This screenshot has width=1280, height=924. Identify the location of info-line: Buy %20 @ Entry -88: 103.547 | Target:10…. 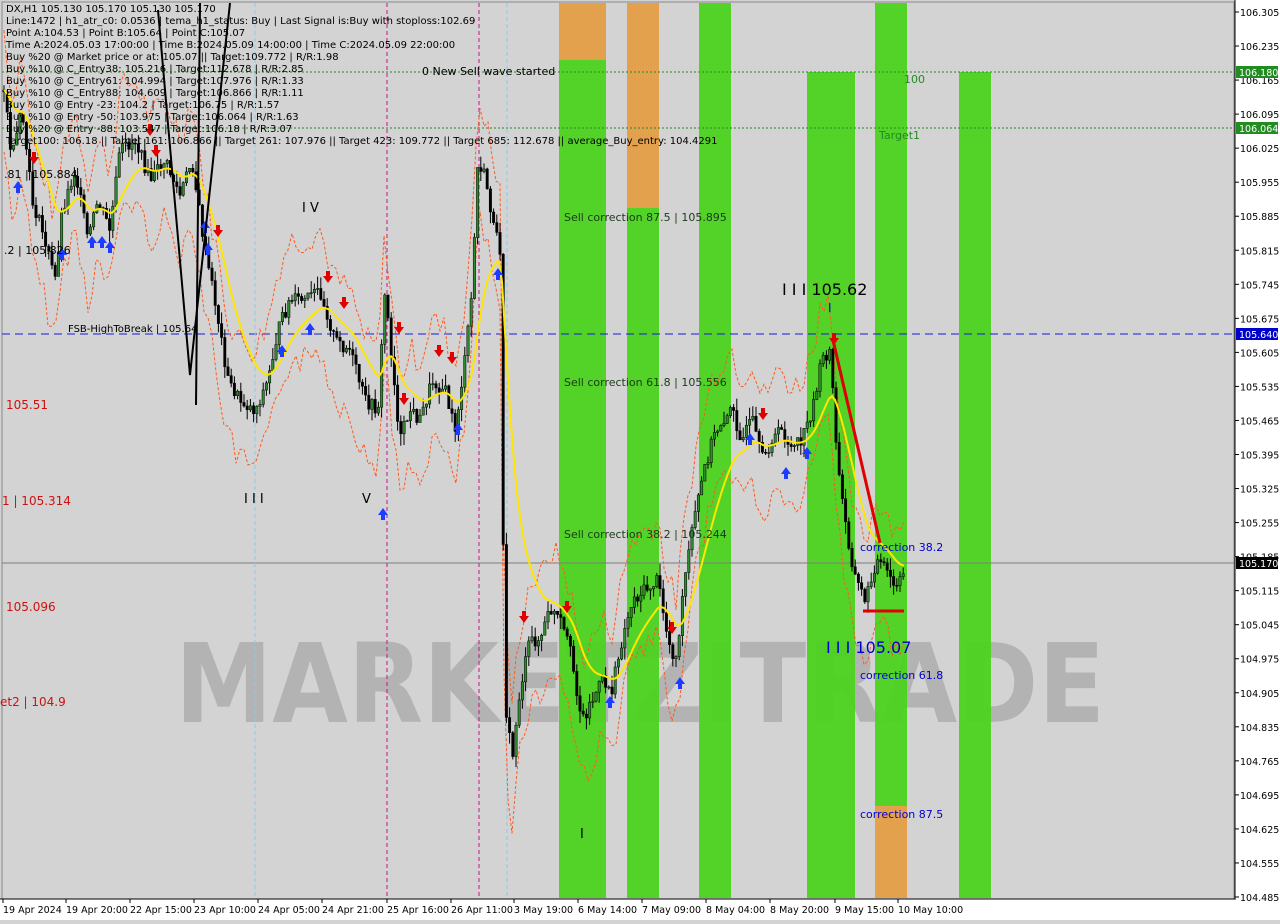
(149, 129).